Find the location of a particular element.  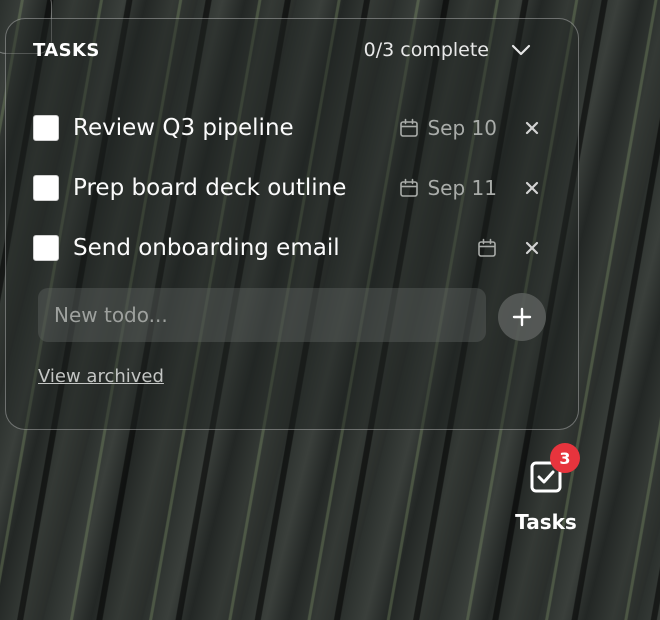

panel-title: TASKS is located at coordinates (66, 50).